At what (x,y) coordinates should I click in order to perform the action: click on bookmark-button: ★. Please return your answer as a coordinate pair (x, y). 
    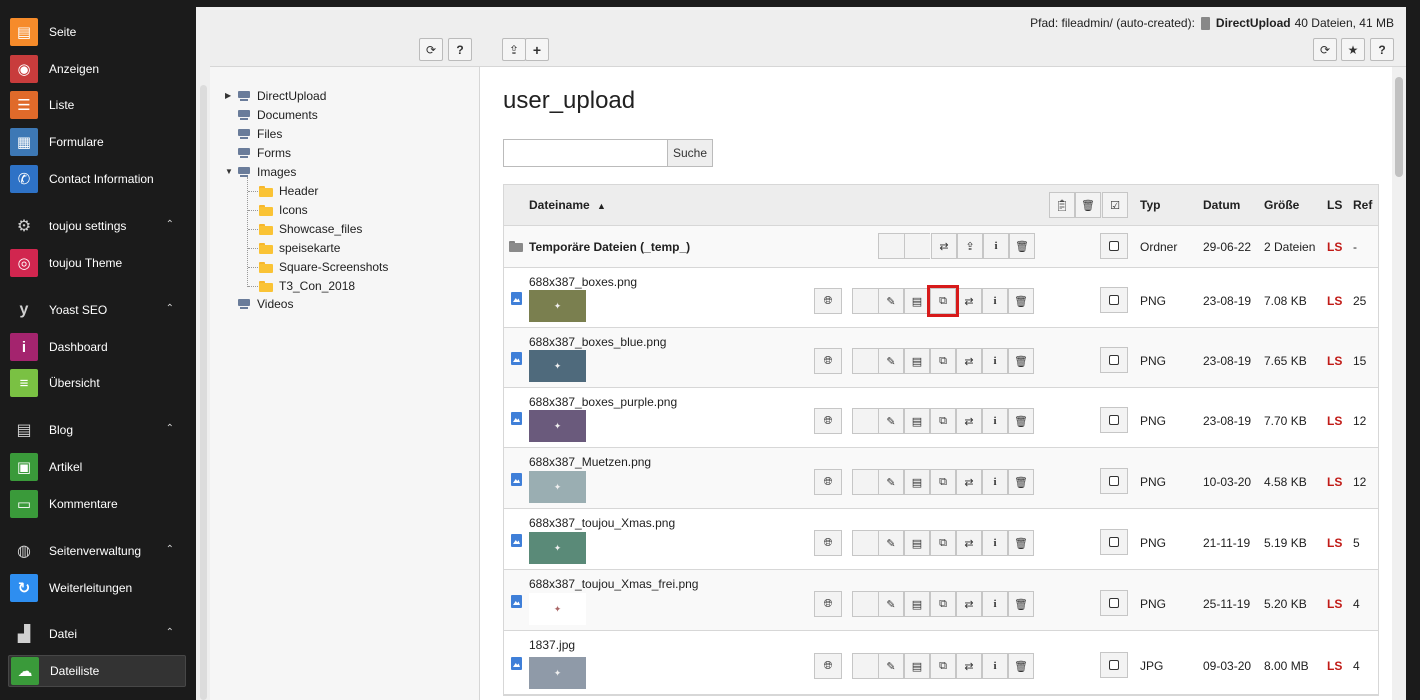
    Looking at the image, I should click on (1353, 49).